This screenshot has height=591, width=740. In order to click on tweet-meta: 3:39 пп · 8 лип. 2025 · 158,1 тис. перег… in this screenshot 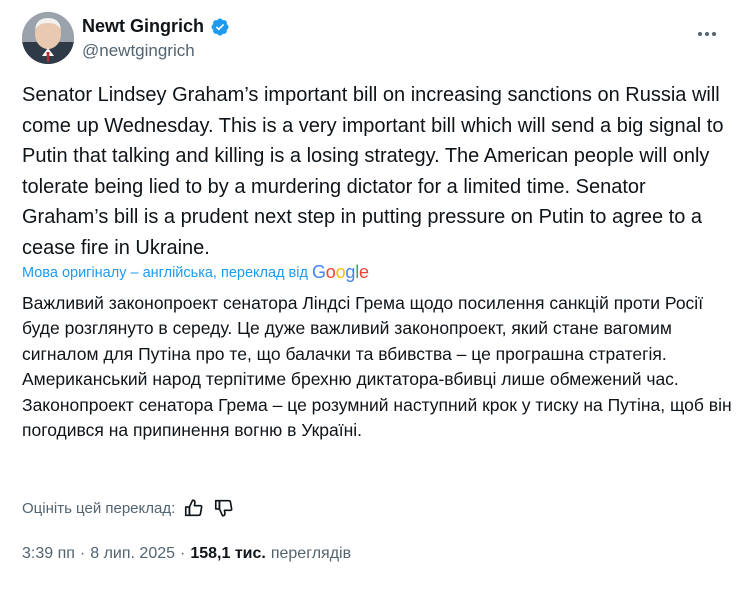, I will do `click(186, 554)`.